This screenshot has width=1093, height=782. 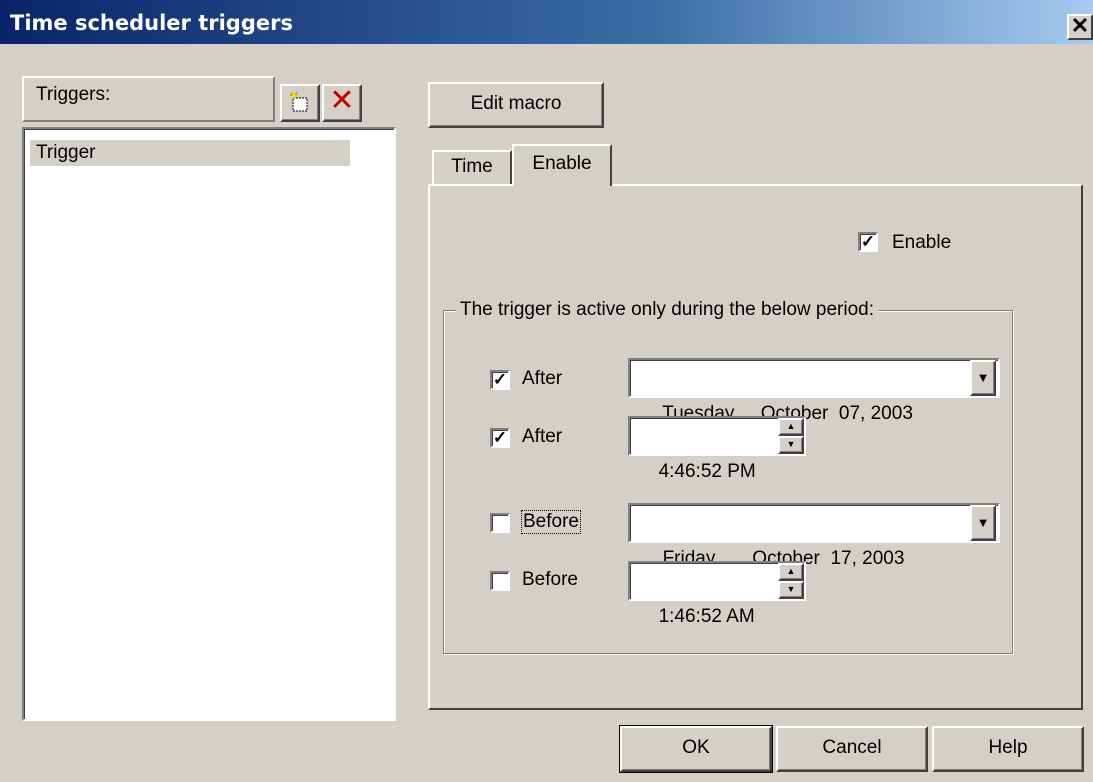 What do you see at coordinates (852, 749) in the screenshot?
I see `cancel-button: Cancel` at bounding box center [852, 749].